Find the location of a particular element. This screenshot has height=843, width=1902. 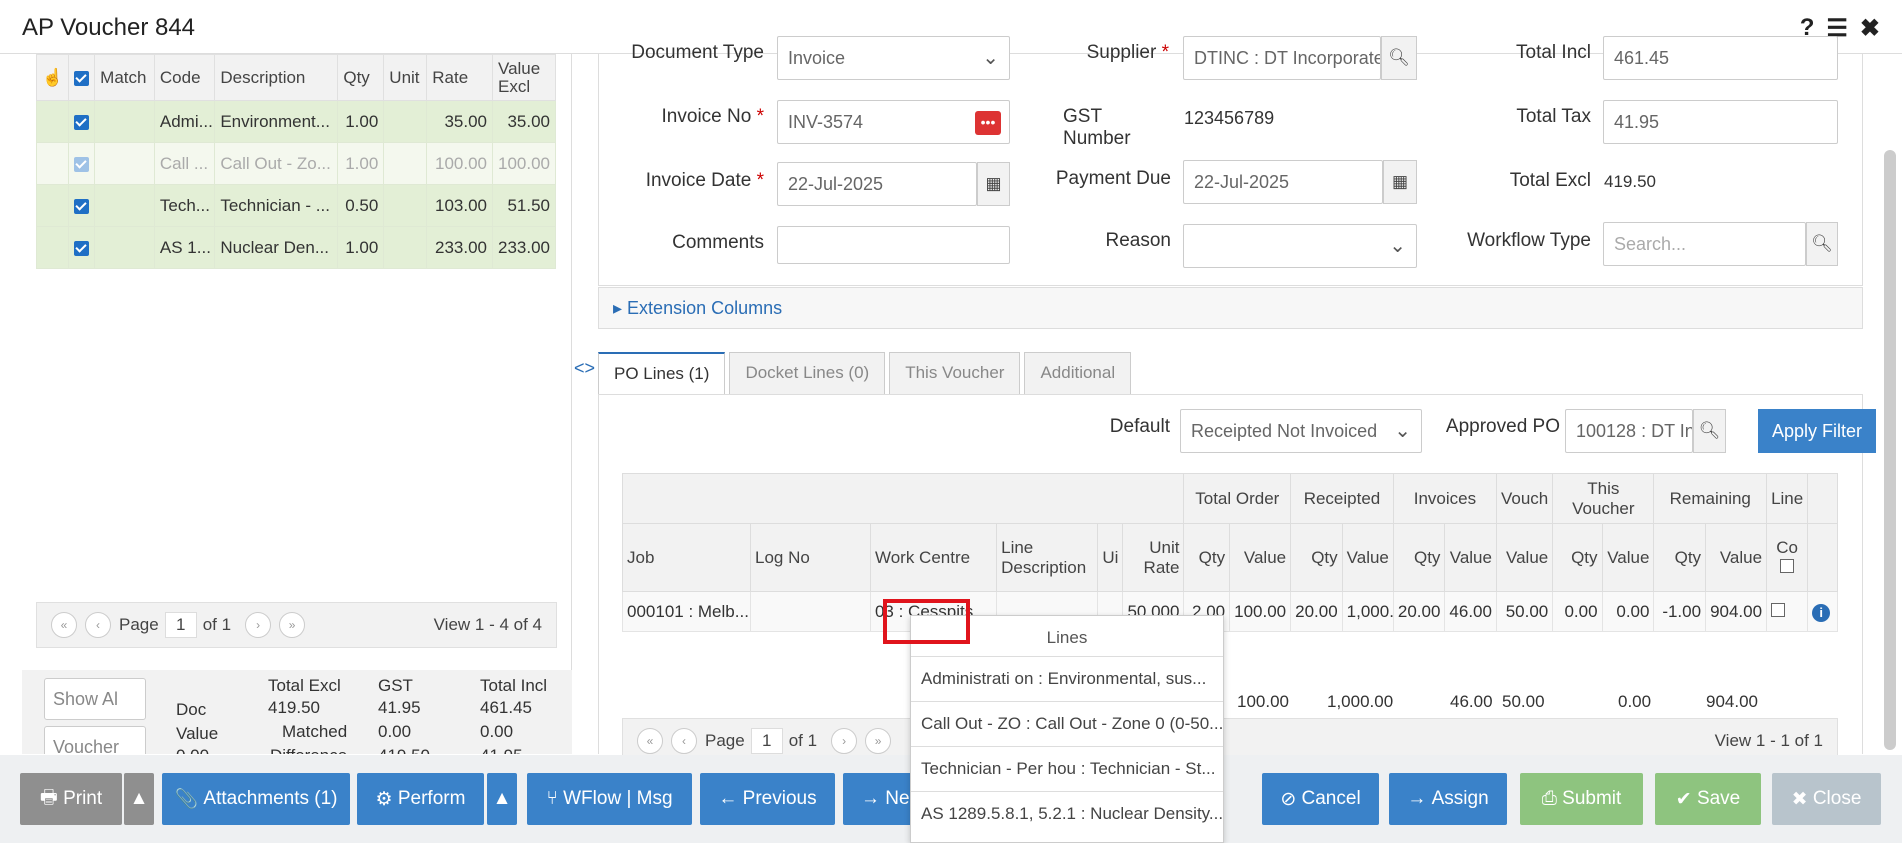

col-job: Job is located at coordinates (686, 557).